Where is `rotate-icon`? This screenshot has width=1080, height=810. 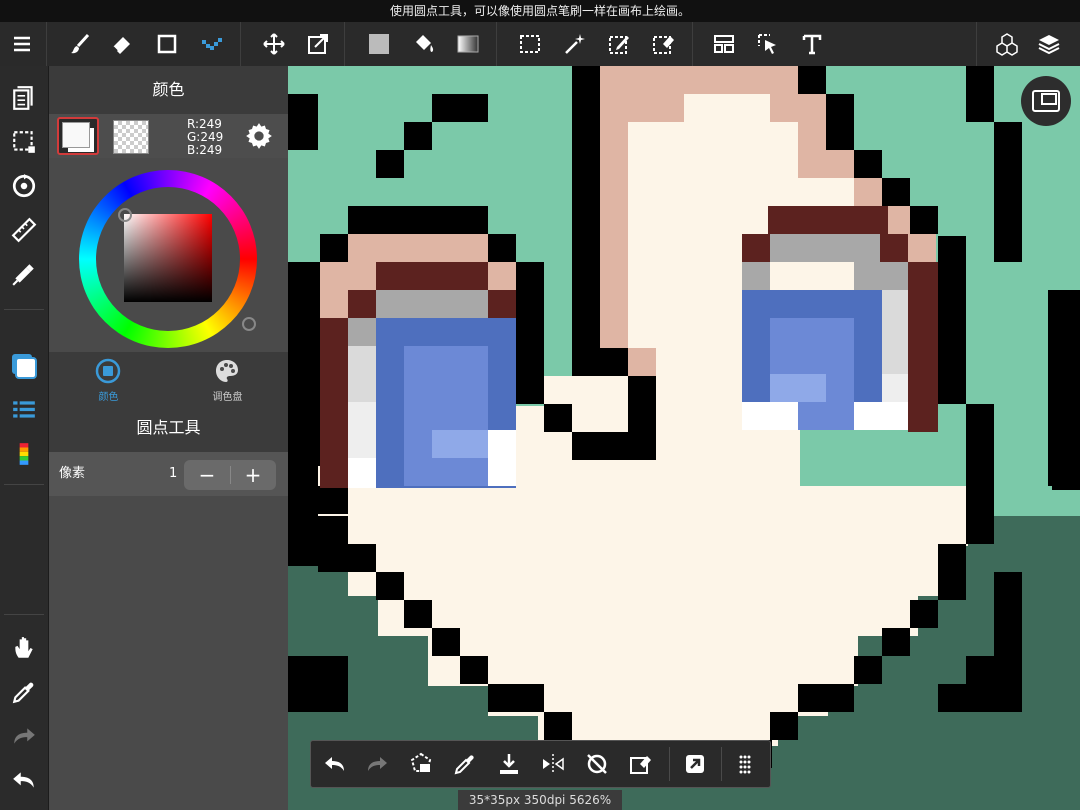
rotate-icon is located at coordinates (24, 186).